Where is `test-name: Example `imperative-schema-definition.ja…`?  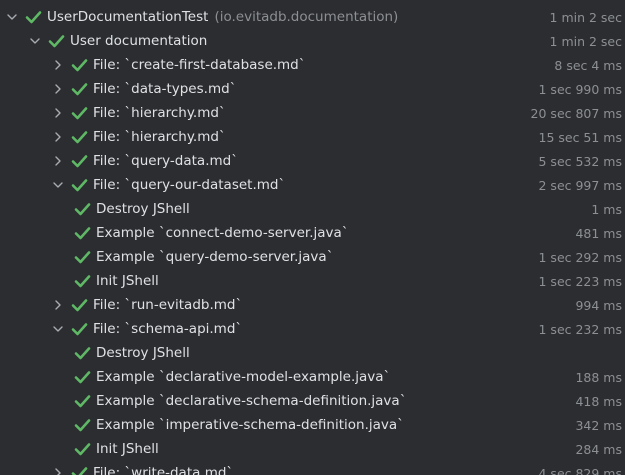 test-name: Example `imperative-schema-definition.ja… is located at coordinates (250, 425).